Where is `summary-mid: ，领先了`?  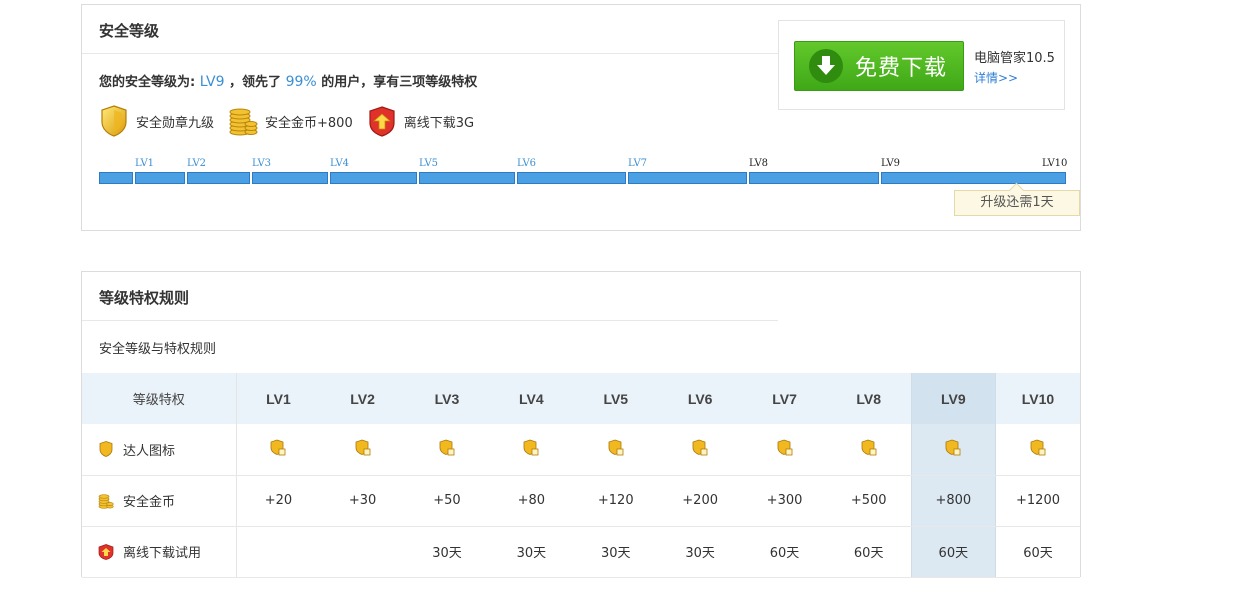
summary-mid: ，领先了 is located at coordinates (255, 82).